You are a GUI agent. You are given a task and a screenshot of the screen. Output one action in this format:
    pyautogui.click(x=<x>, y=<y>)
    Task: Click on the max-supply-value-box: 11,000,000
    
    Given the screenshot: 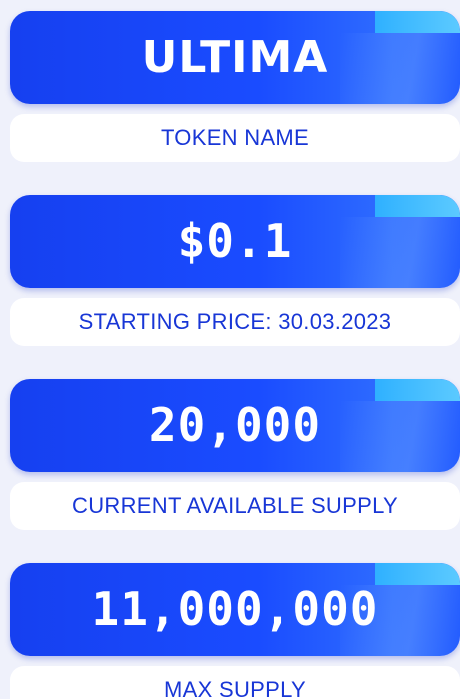 What is the action you would take?
    pyautogui.click(x=235, y=609)
    